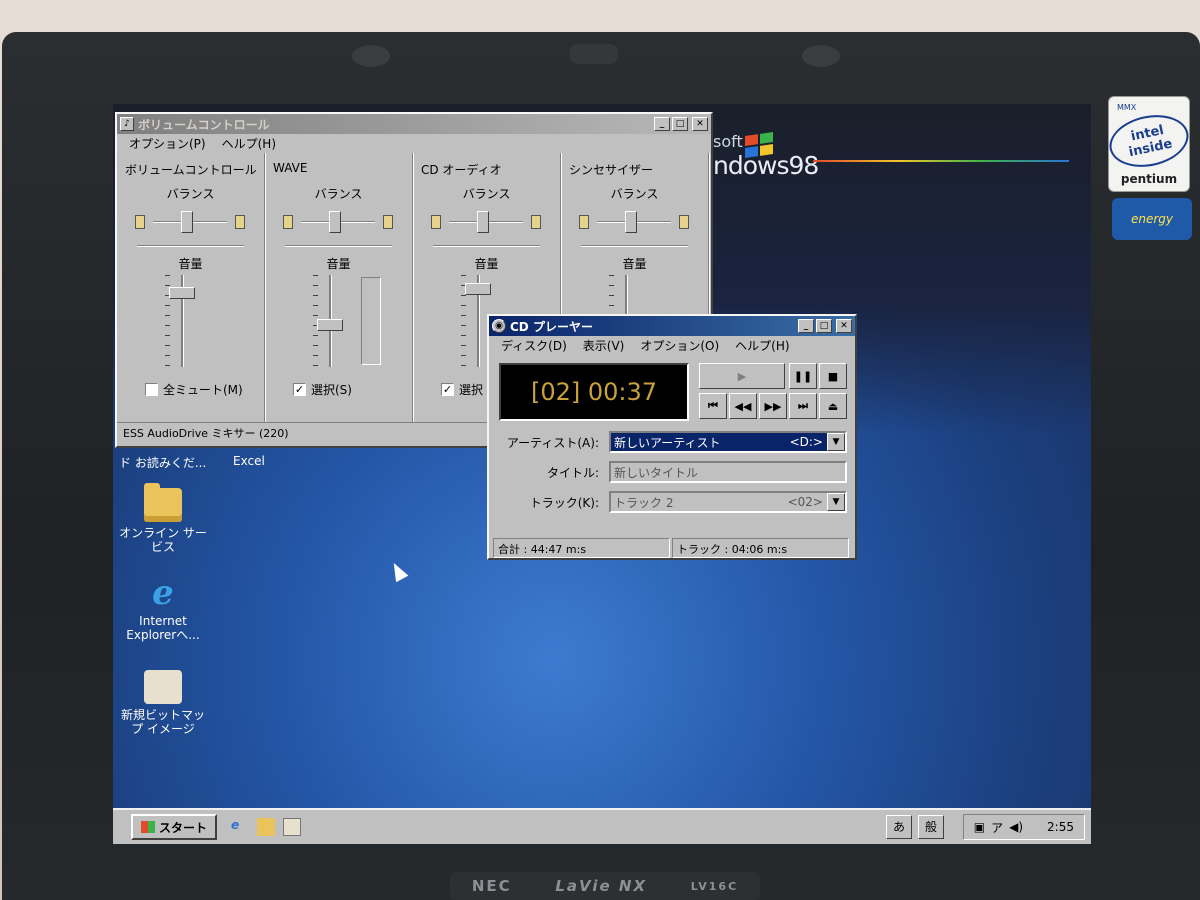 Image resolution: width=1200 pixels, height=900 pixels. Describe the element at coordinates (766, 156) in the screenshot. I see `windows98-brand: soft ndows98` at that location.